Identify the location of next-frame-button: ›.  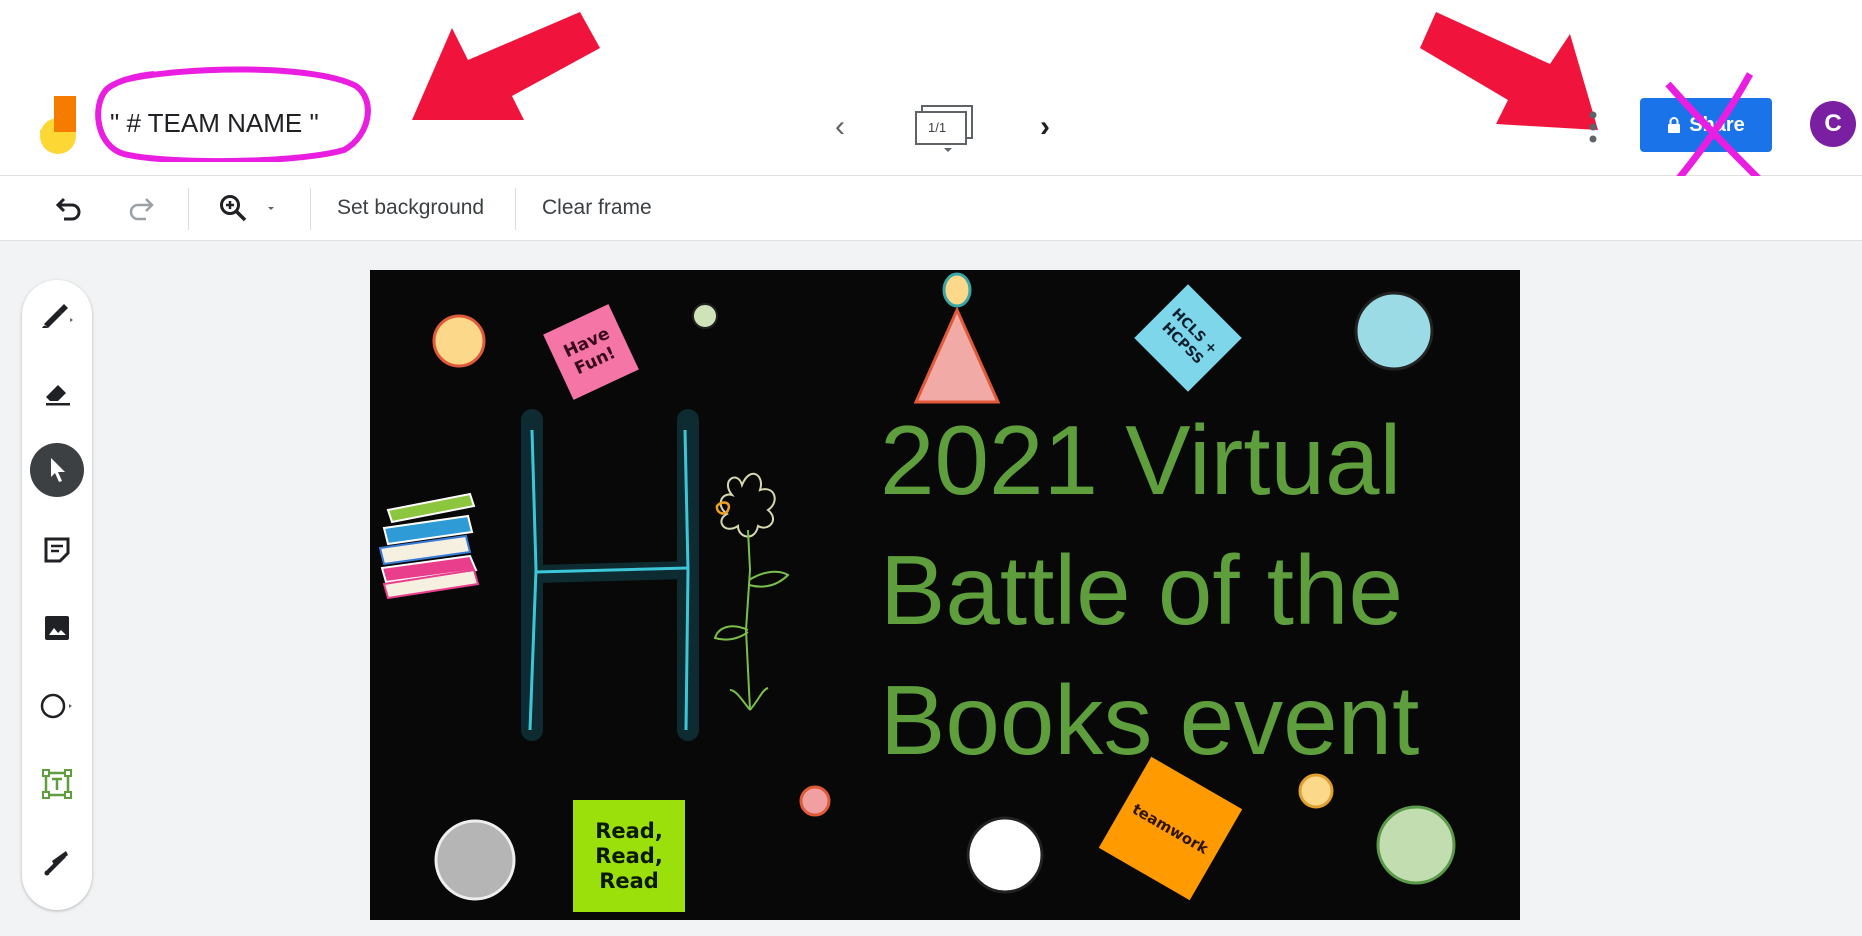
(1045, 127).